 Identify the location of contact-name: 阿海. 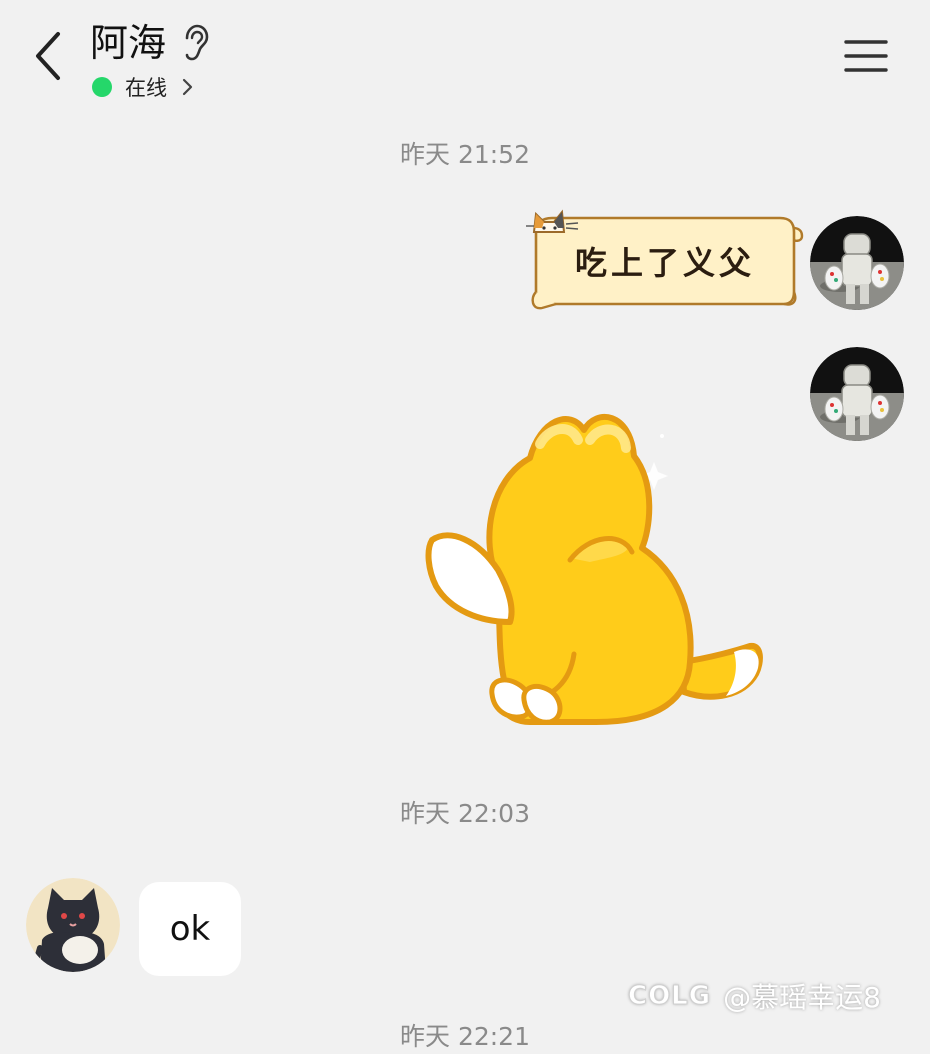
(128, 43).